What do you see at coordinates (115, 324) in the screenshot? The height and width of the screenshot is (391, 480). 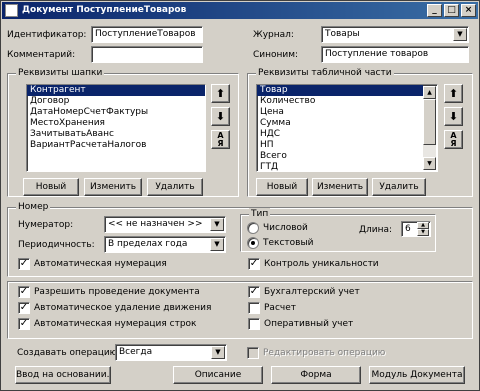 I see `auto-number-rows-label: Автоматическая нумерация строк` at bounding box center [115, 324].